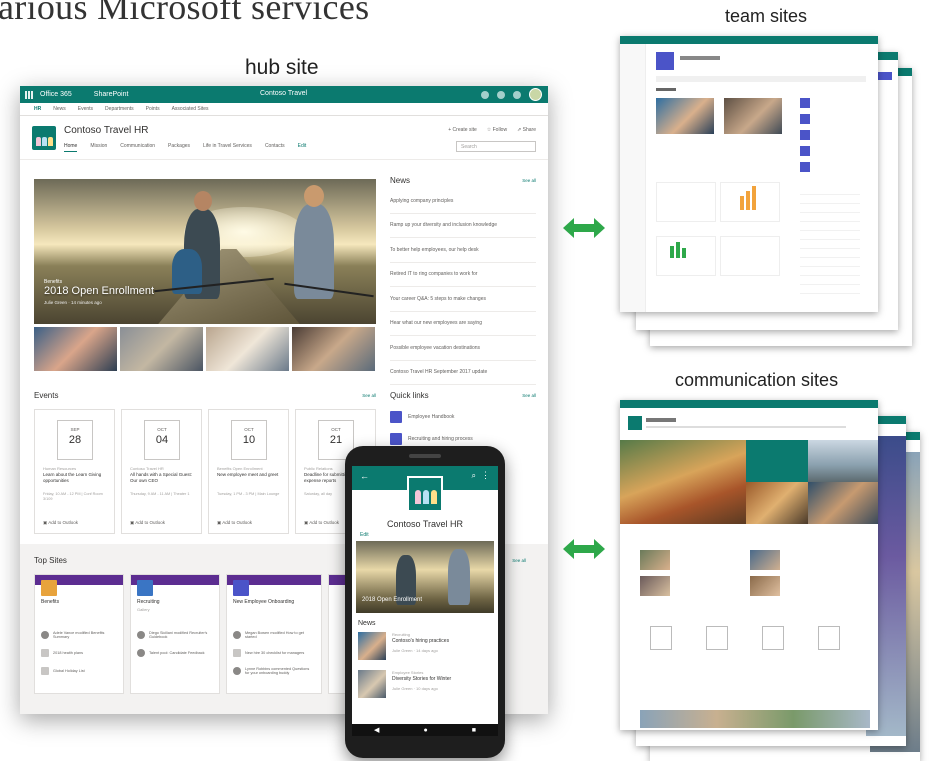  I want to click on news-see-all: See all, so click(529, 180).